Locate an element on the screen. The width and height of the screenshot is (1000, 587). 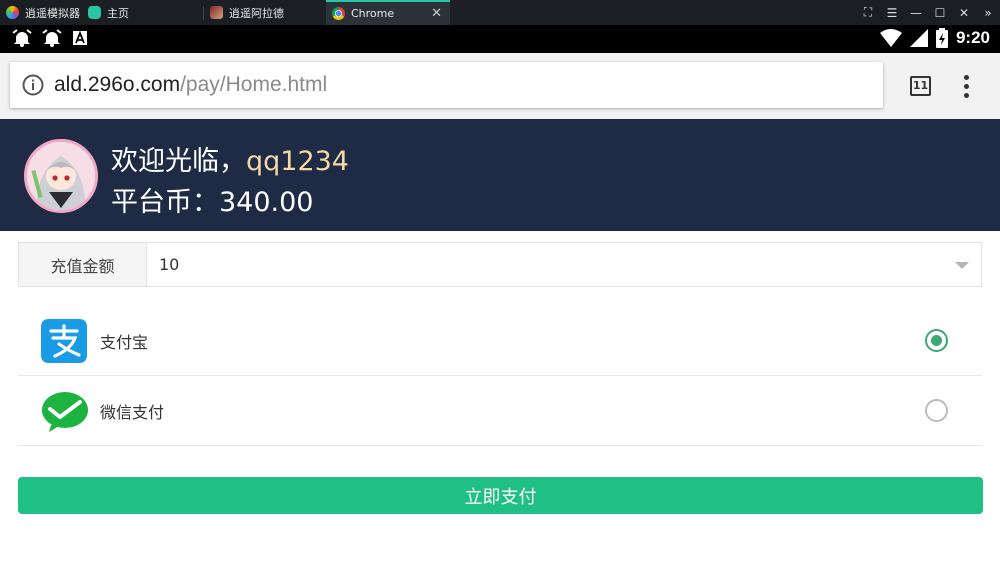
url-host: ald.296o.com is located at coordinates (117, 84).